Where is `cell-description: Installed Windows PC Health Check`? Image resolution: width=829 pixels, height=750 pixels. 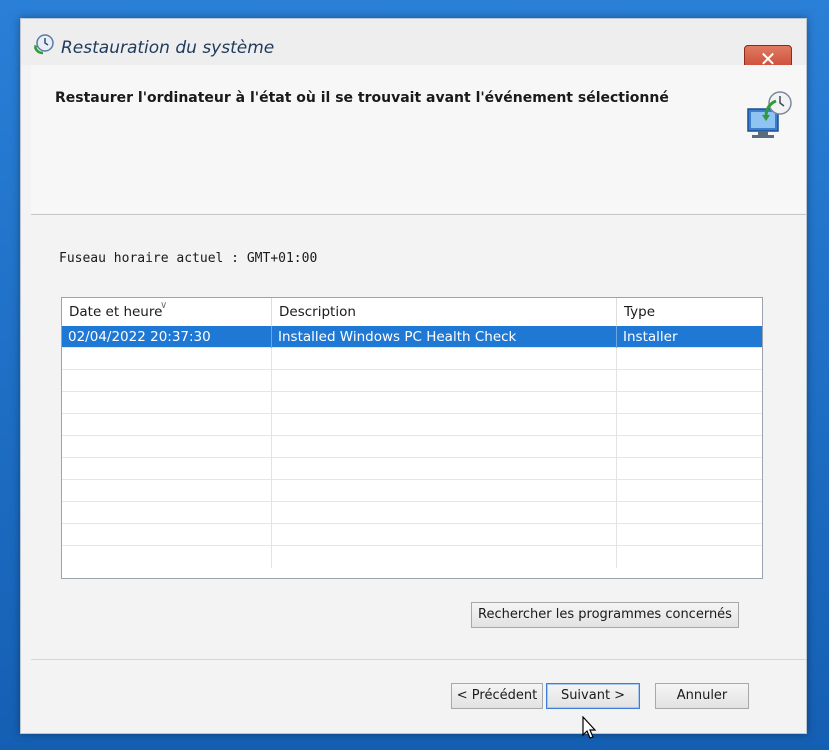
cell-description: Installed Windows PC Health Check is located at coordinates (444, 337).